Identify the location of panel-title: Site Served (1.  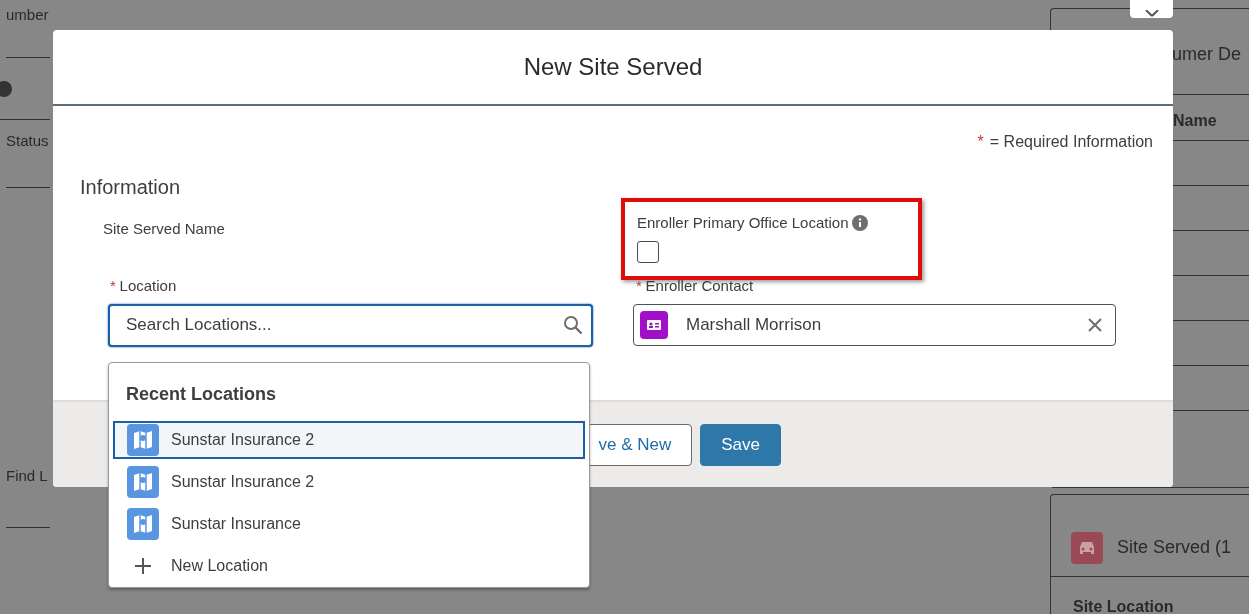
(1174, 547).